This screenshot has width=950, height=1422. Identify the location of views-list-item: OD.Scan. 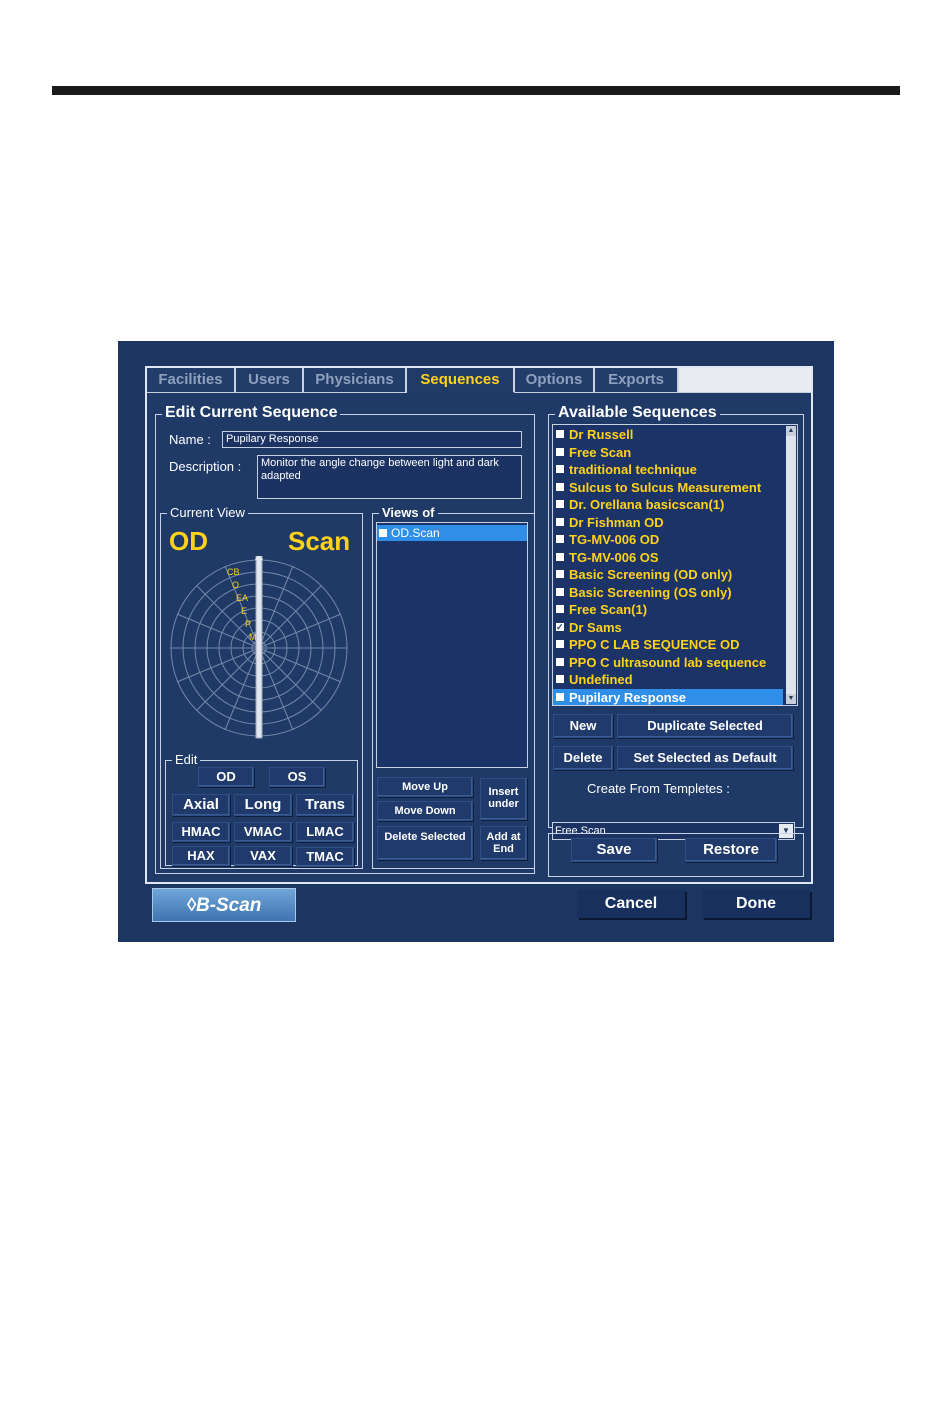
(452, 533).